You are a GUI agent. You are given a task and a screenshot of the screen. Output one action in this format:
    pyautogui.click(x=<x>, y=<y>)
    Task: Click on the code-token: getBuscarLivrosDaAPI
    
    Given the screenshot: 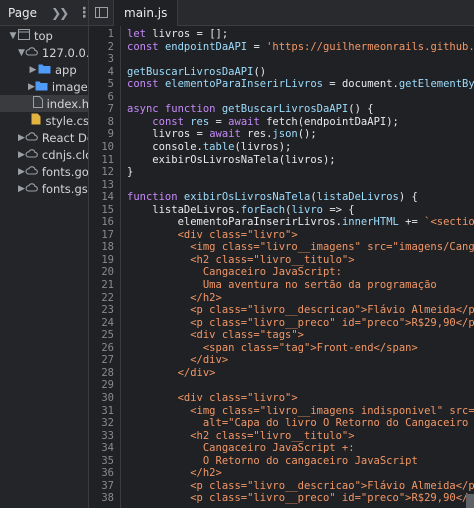 What is the action you would take?
    pyautogui.click(x=285, y=109)
    